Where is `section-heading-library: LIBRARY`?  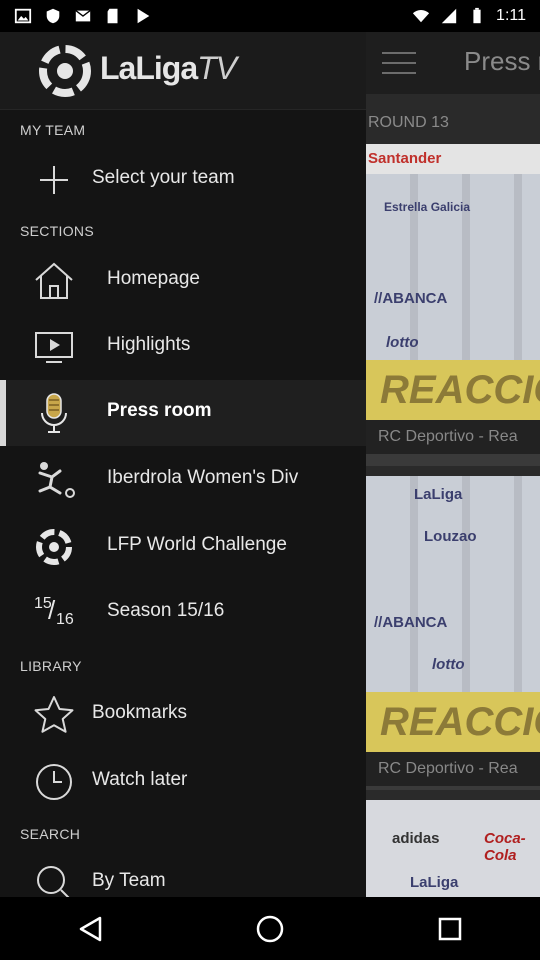 section-heading-library: LIBRARY is located at coordinates (51, 666).